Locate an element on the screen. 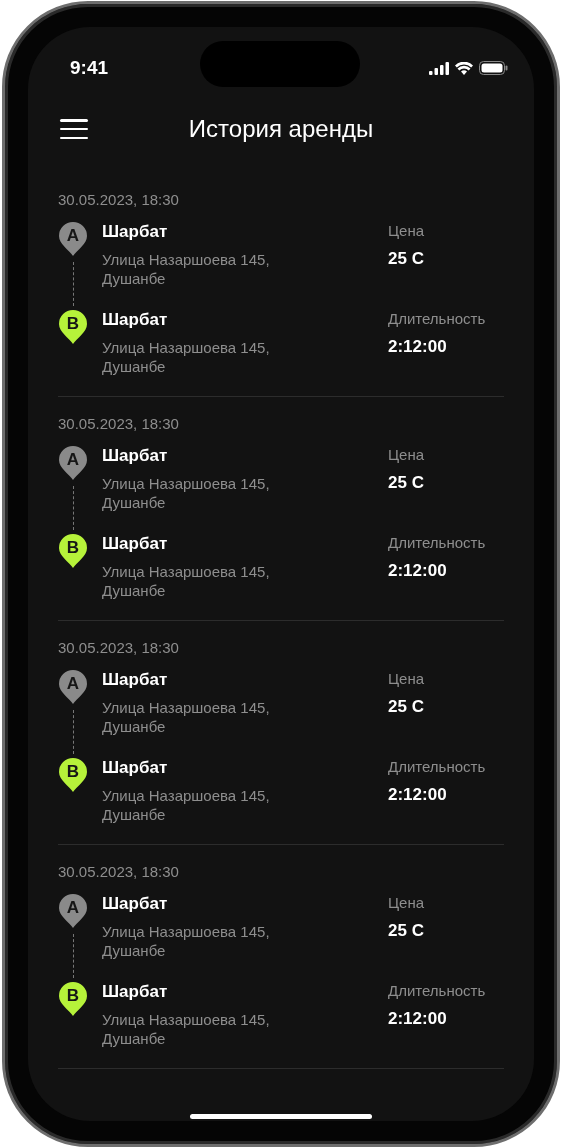 The height and width of the screenshot is (1148, 562). status-time: 9:41 is located at coordinates (89, 68).